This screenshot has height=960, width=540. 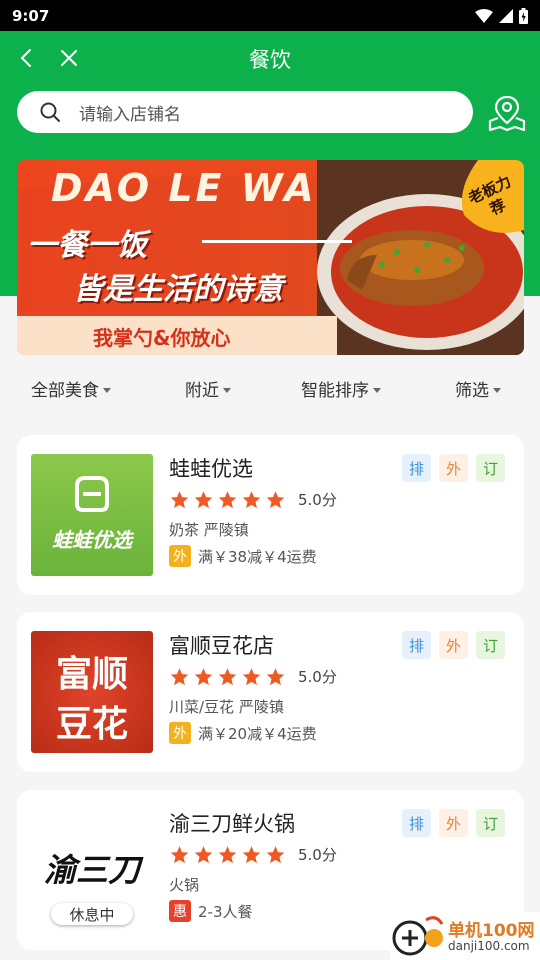 I want to click on shop-logo: 渝三刀 休息中, so click(x=92, y=870).